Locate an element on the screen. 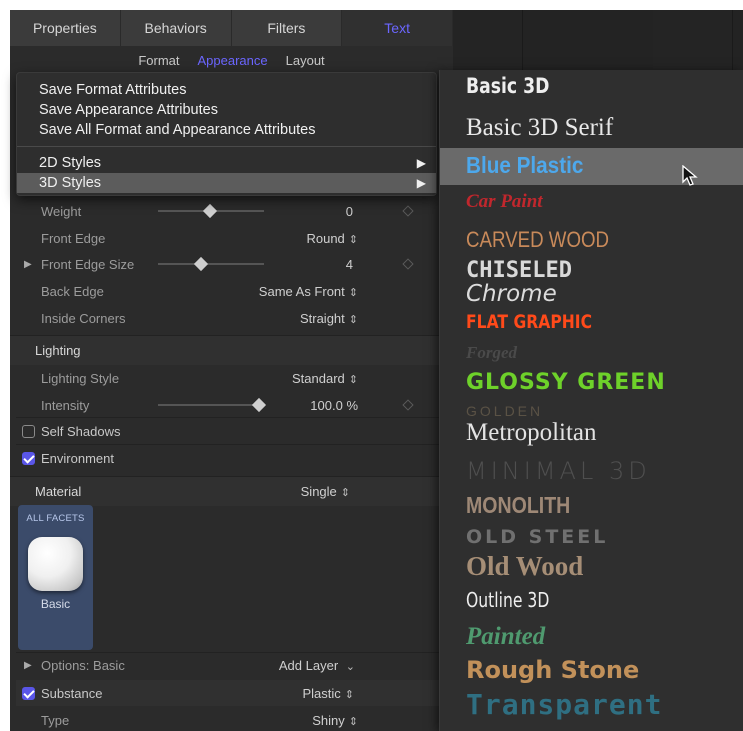 Image resolution: width=743 pixels, height=731 pixels. subtab-layout: Layout is located at coordinates (305, 60).